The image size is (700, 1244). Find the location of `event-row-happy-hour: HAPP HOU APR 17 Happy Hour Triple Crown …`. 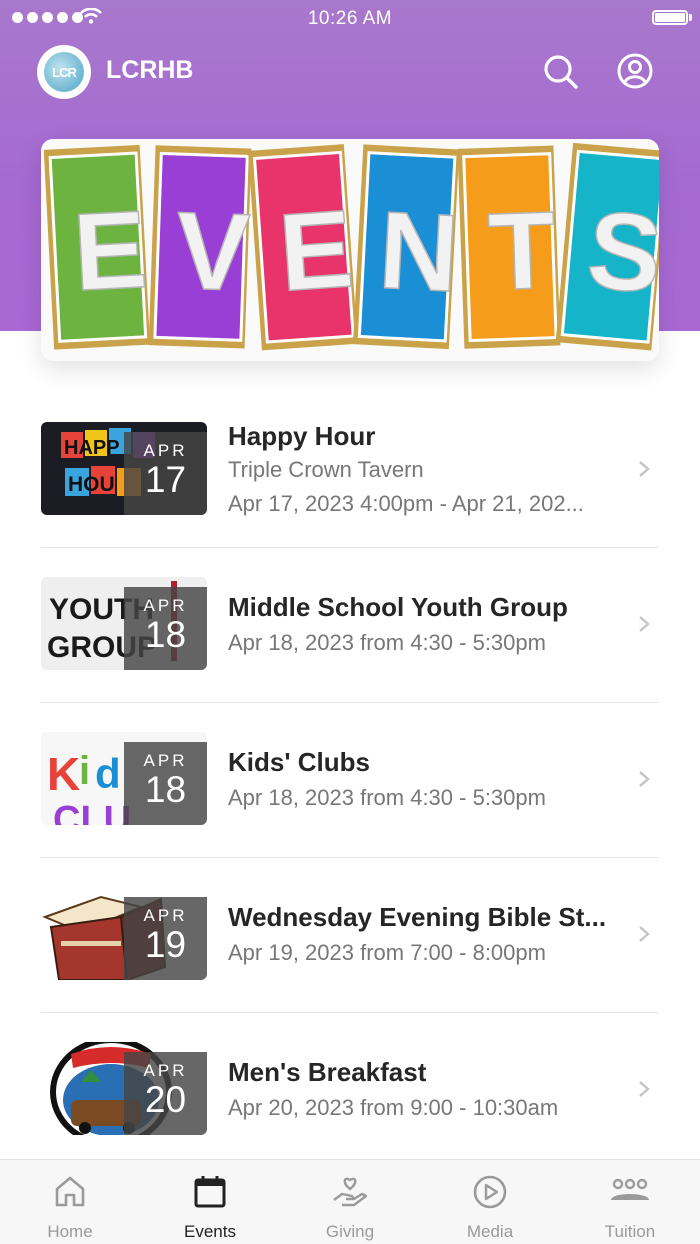

event-row-happy-hour: HAPP HOU APR 17 Happy Hour Triple Crown … is located at coordinates (350, 470).